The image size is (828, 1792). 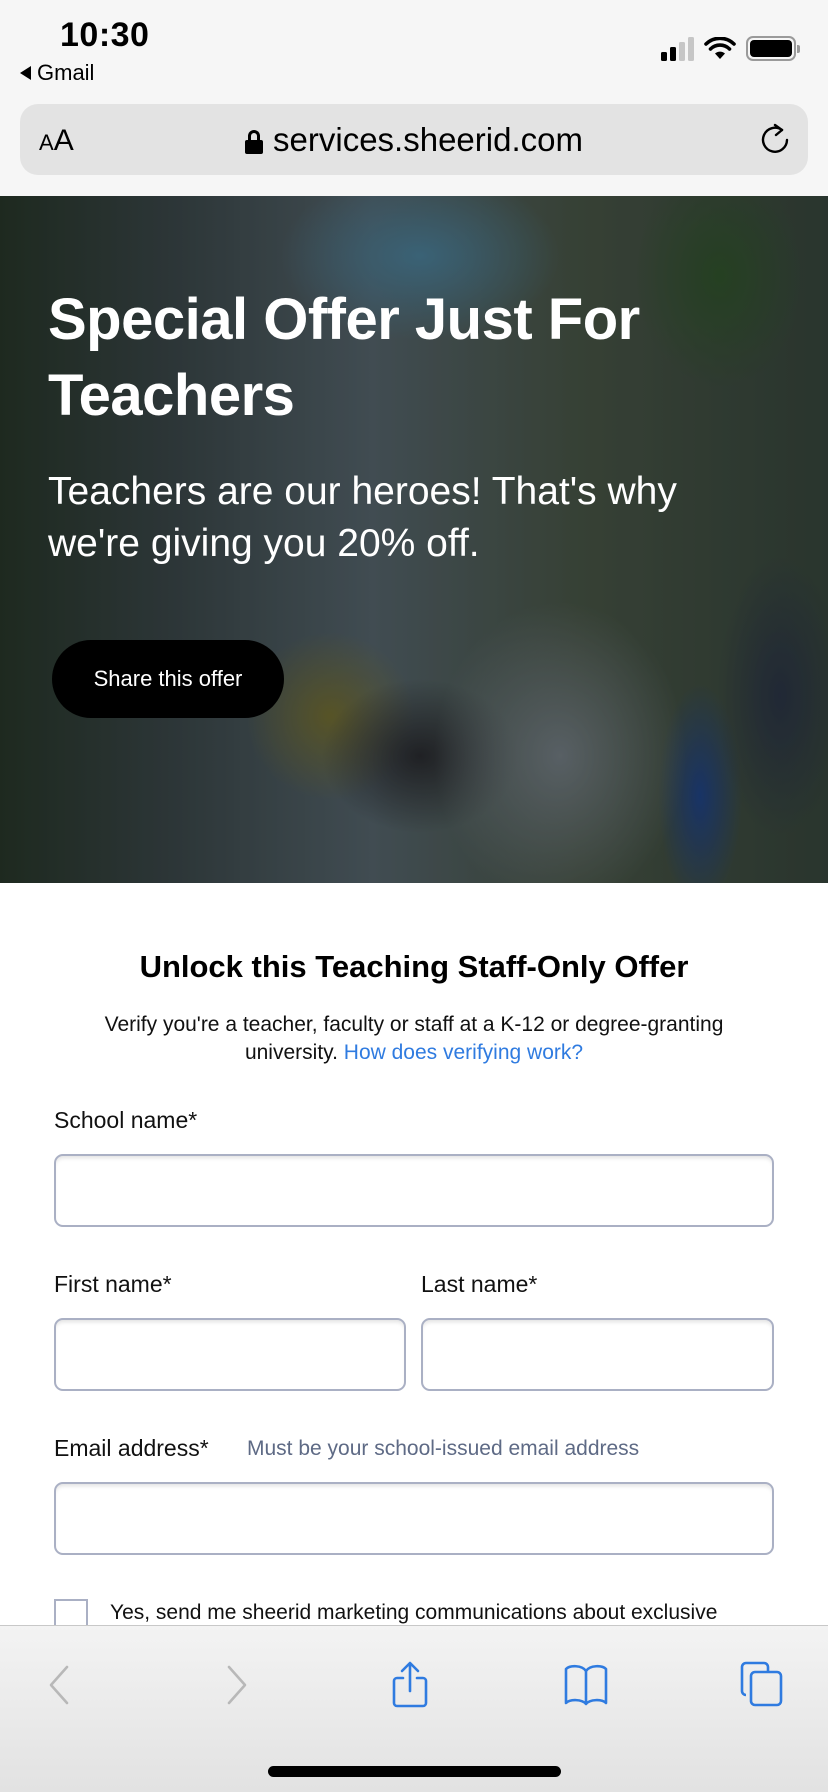 I want to click on address-bar: AA services.sheerid.com, so click(x=414, y=139).